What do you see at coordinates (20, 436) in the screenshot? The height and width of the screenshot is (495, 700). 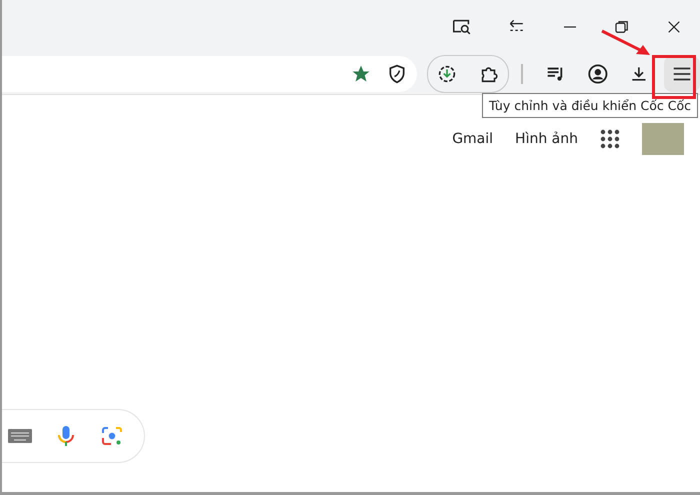 I see `keyboard-icon` at bounding box center [20, 436].